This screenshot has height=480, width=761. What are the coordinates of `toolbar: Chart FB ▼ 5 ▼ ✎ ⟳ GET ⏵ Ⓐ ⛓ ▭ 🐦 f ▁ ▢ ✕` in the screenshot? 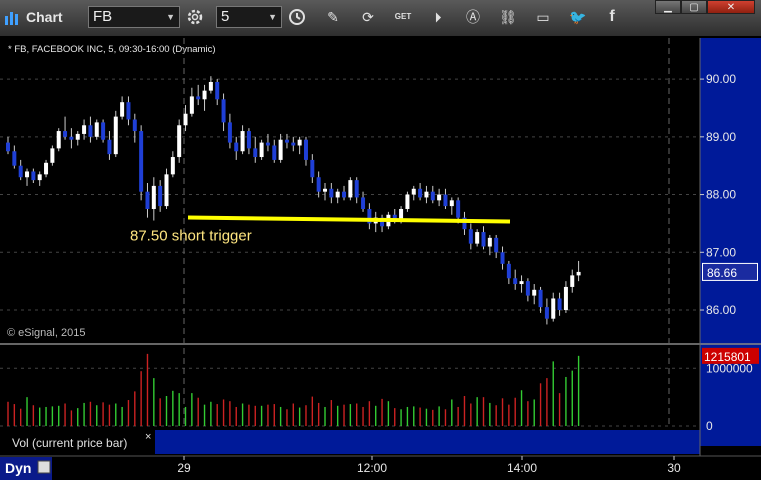 It's located at (380, 18).